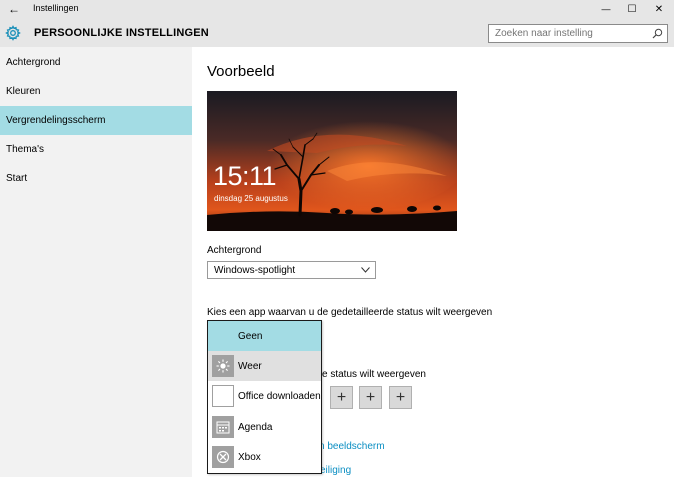 This screenshot has width=674, height=477. I want to click on search-box, so click(578, 33).